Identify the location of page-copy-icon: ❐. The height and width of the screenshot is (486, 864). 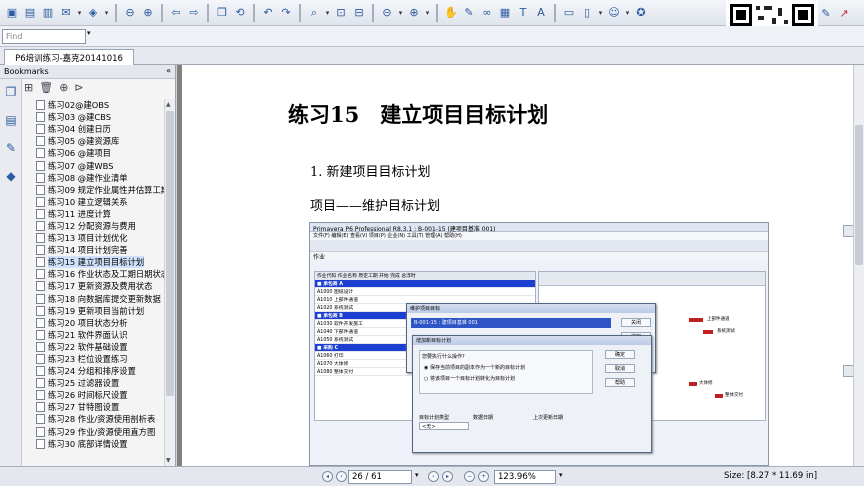
(222, 13).